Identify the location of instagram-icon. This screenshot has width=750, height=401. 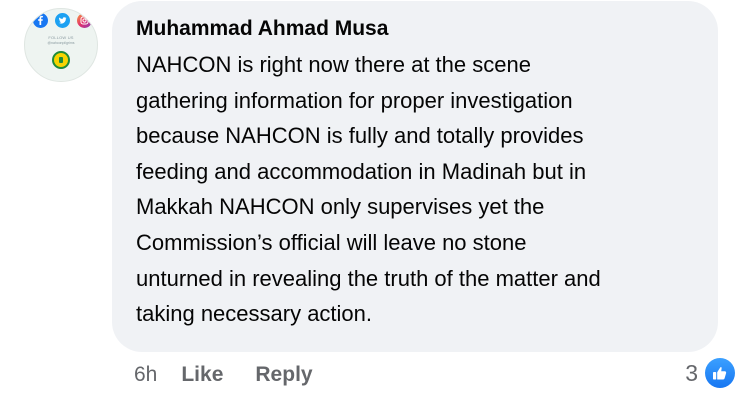
(84, 20).